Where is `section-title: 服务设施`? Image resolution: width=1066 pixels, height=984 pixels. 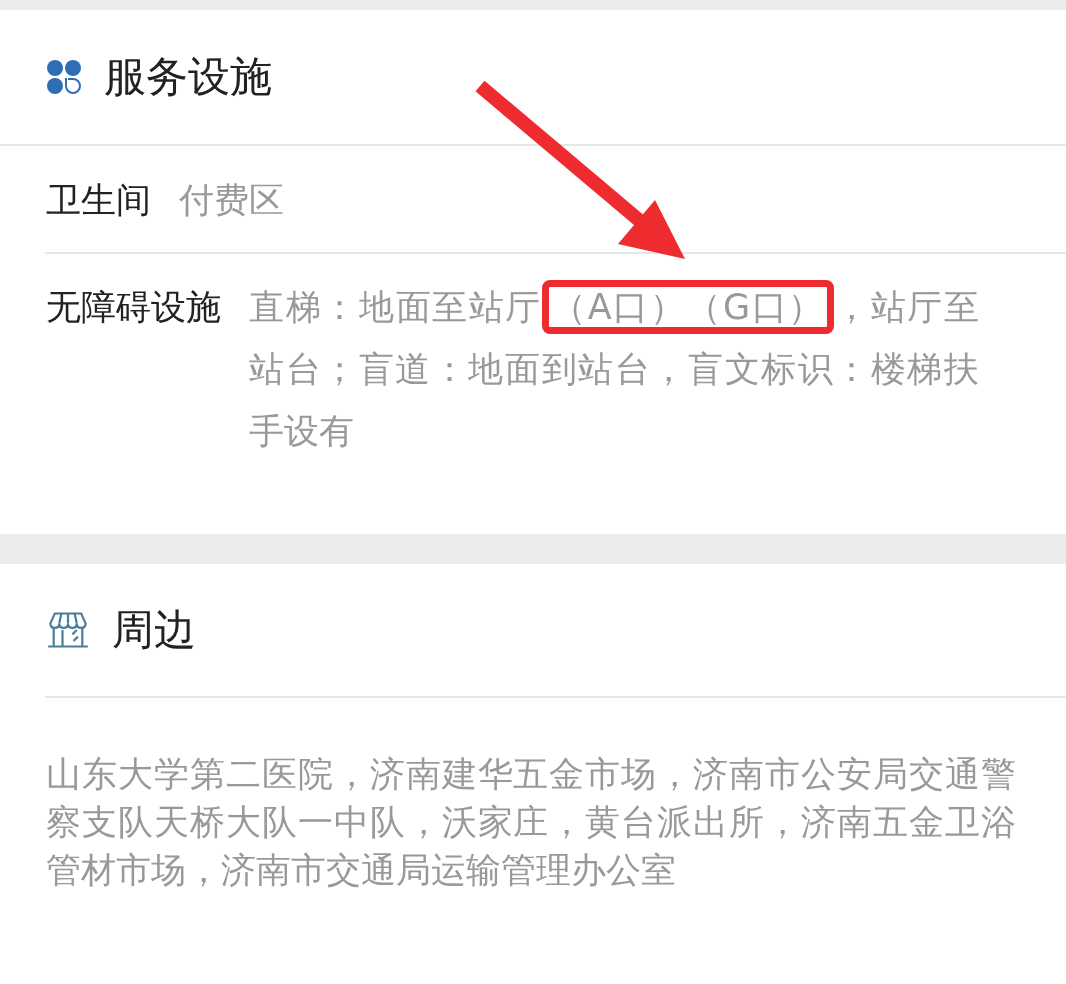
section-title: 服务设施 is located at coordinates (188, 77).